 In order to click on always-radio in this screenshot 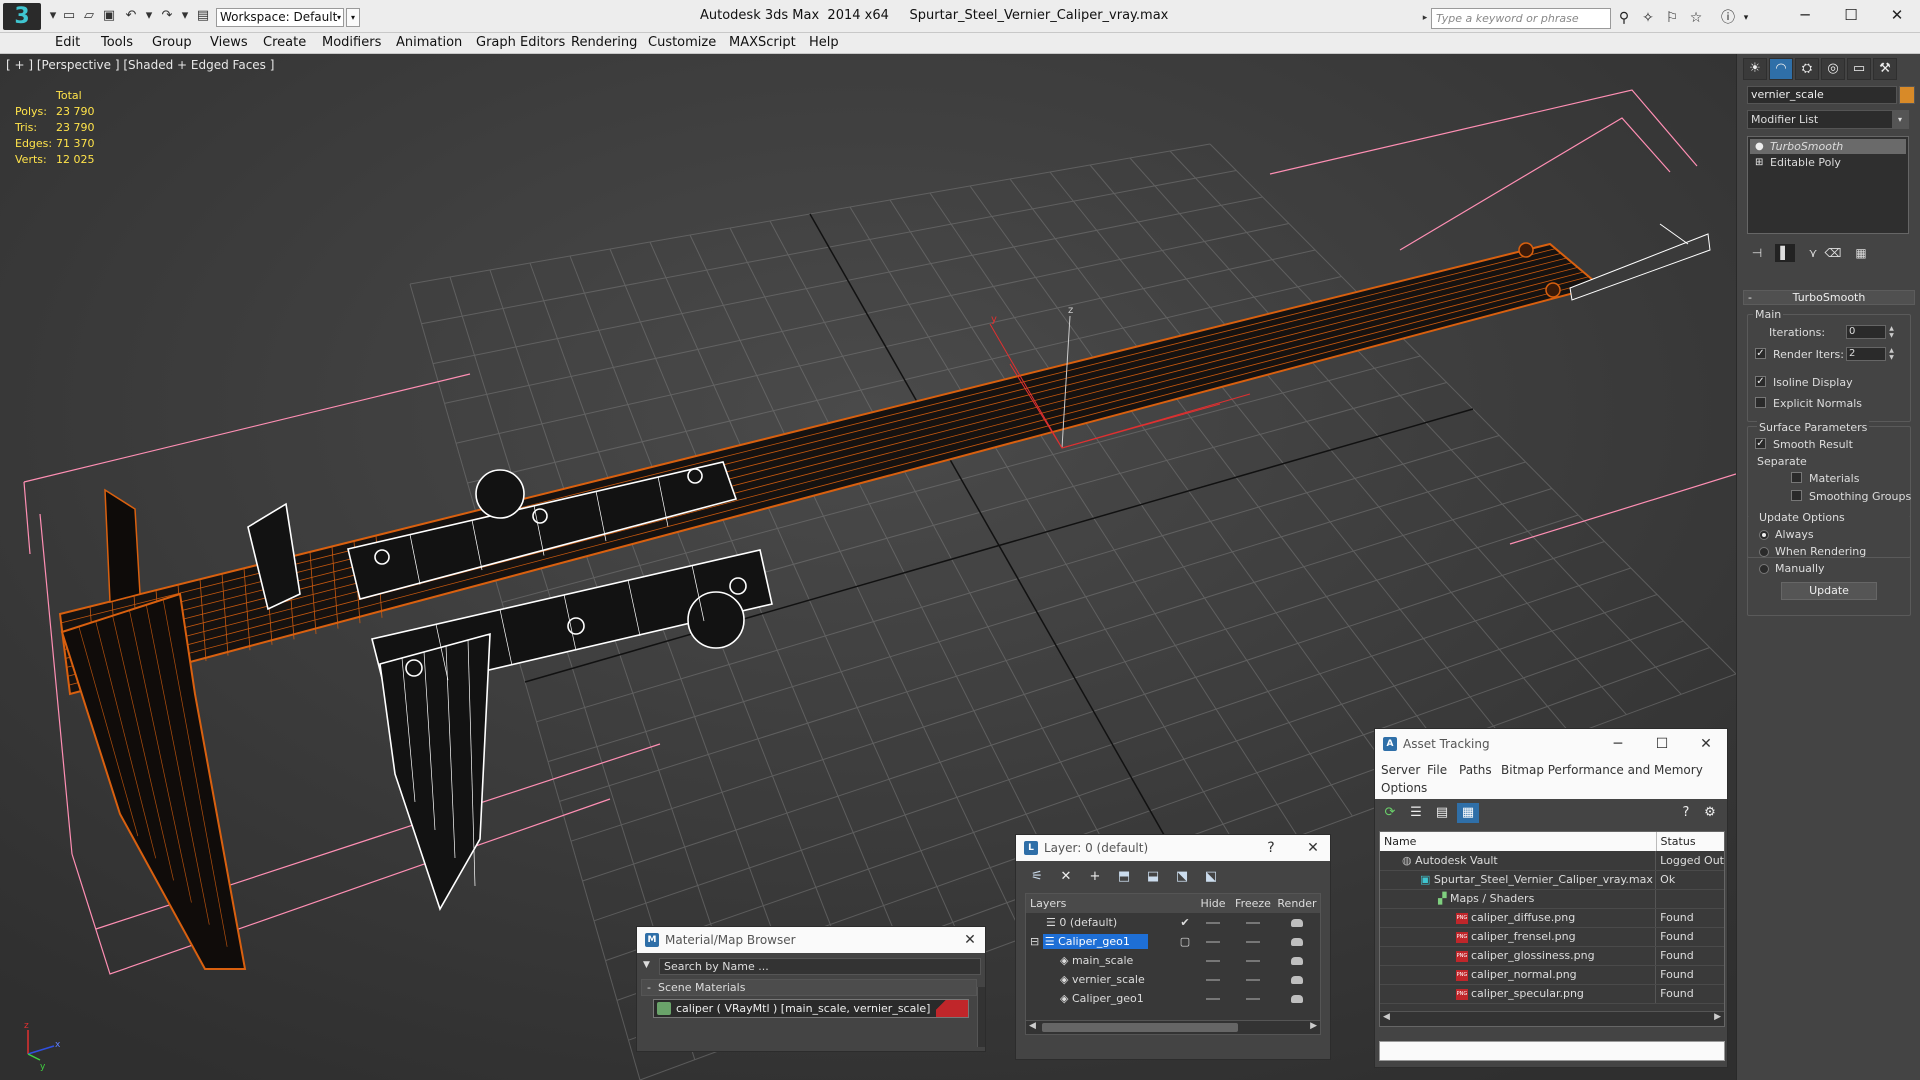, I will do `click(1764, 535)`.